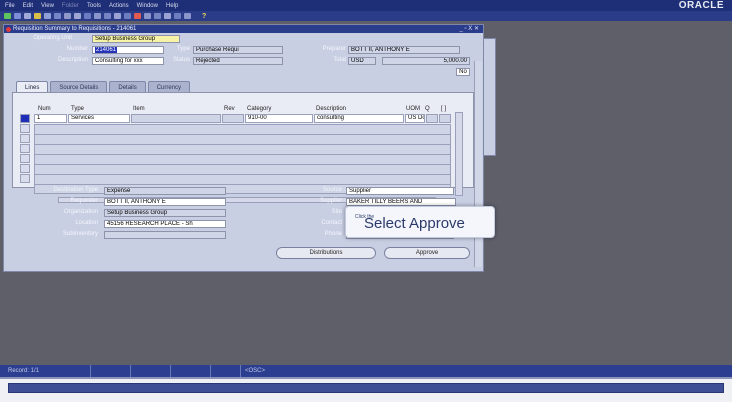 The image size is (732, 402). Describe the element at coordinates (86, 223) in the screenshot. I see `location-label: Location` at that location.